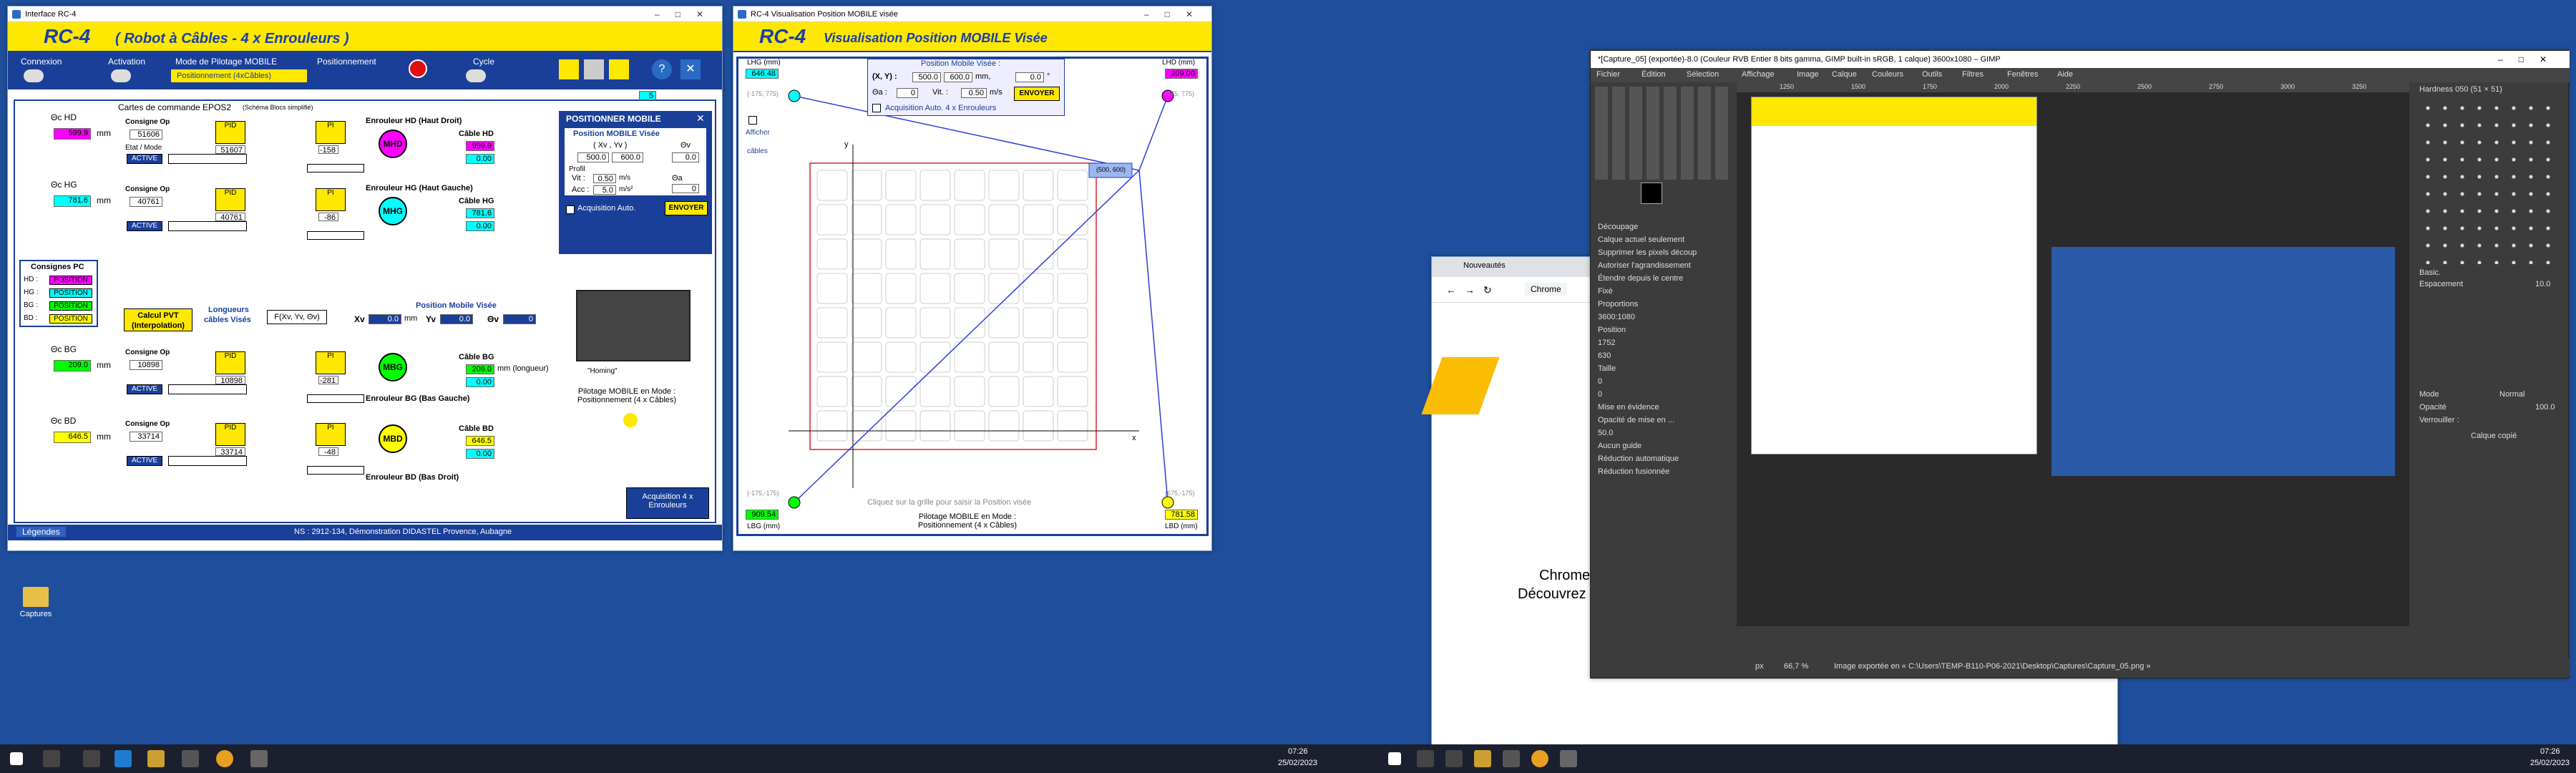 The width and height of the screenshot is (2576, 773). I want to click on tool-option: Position, so click(1612, 330).